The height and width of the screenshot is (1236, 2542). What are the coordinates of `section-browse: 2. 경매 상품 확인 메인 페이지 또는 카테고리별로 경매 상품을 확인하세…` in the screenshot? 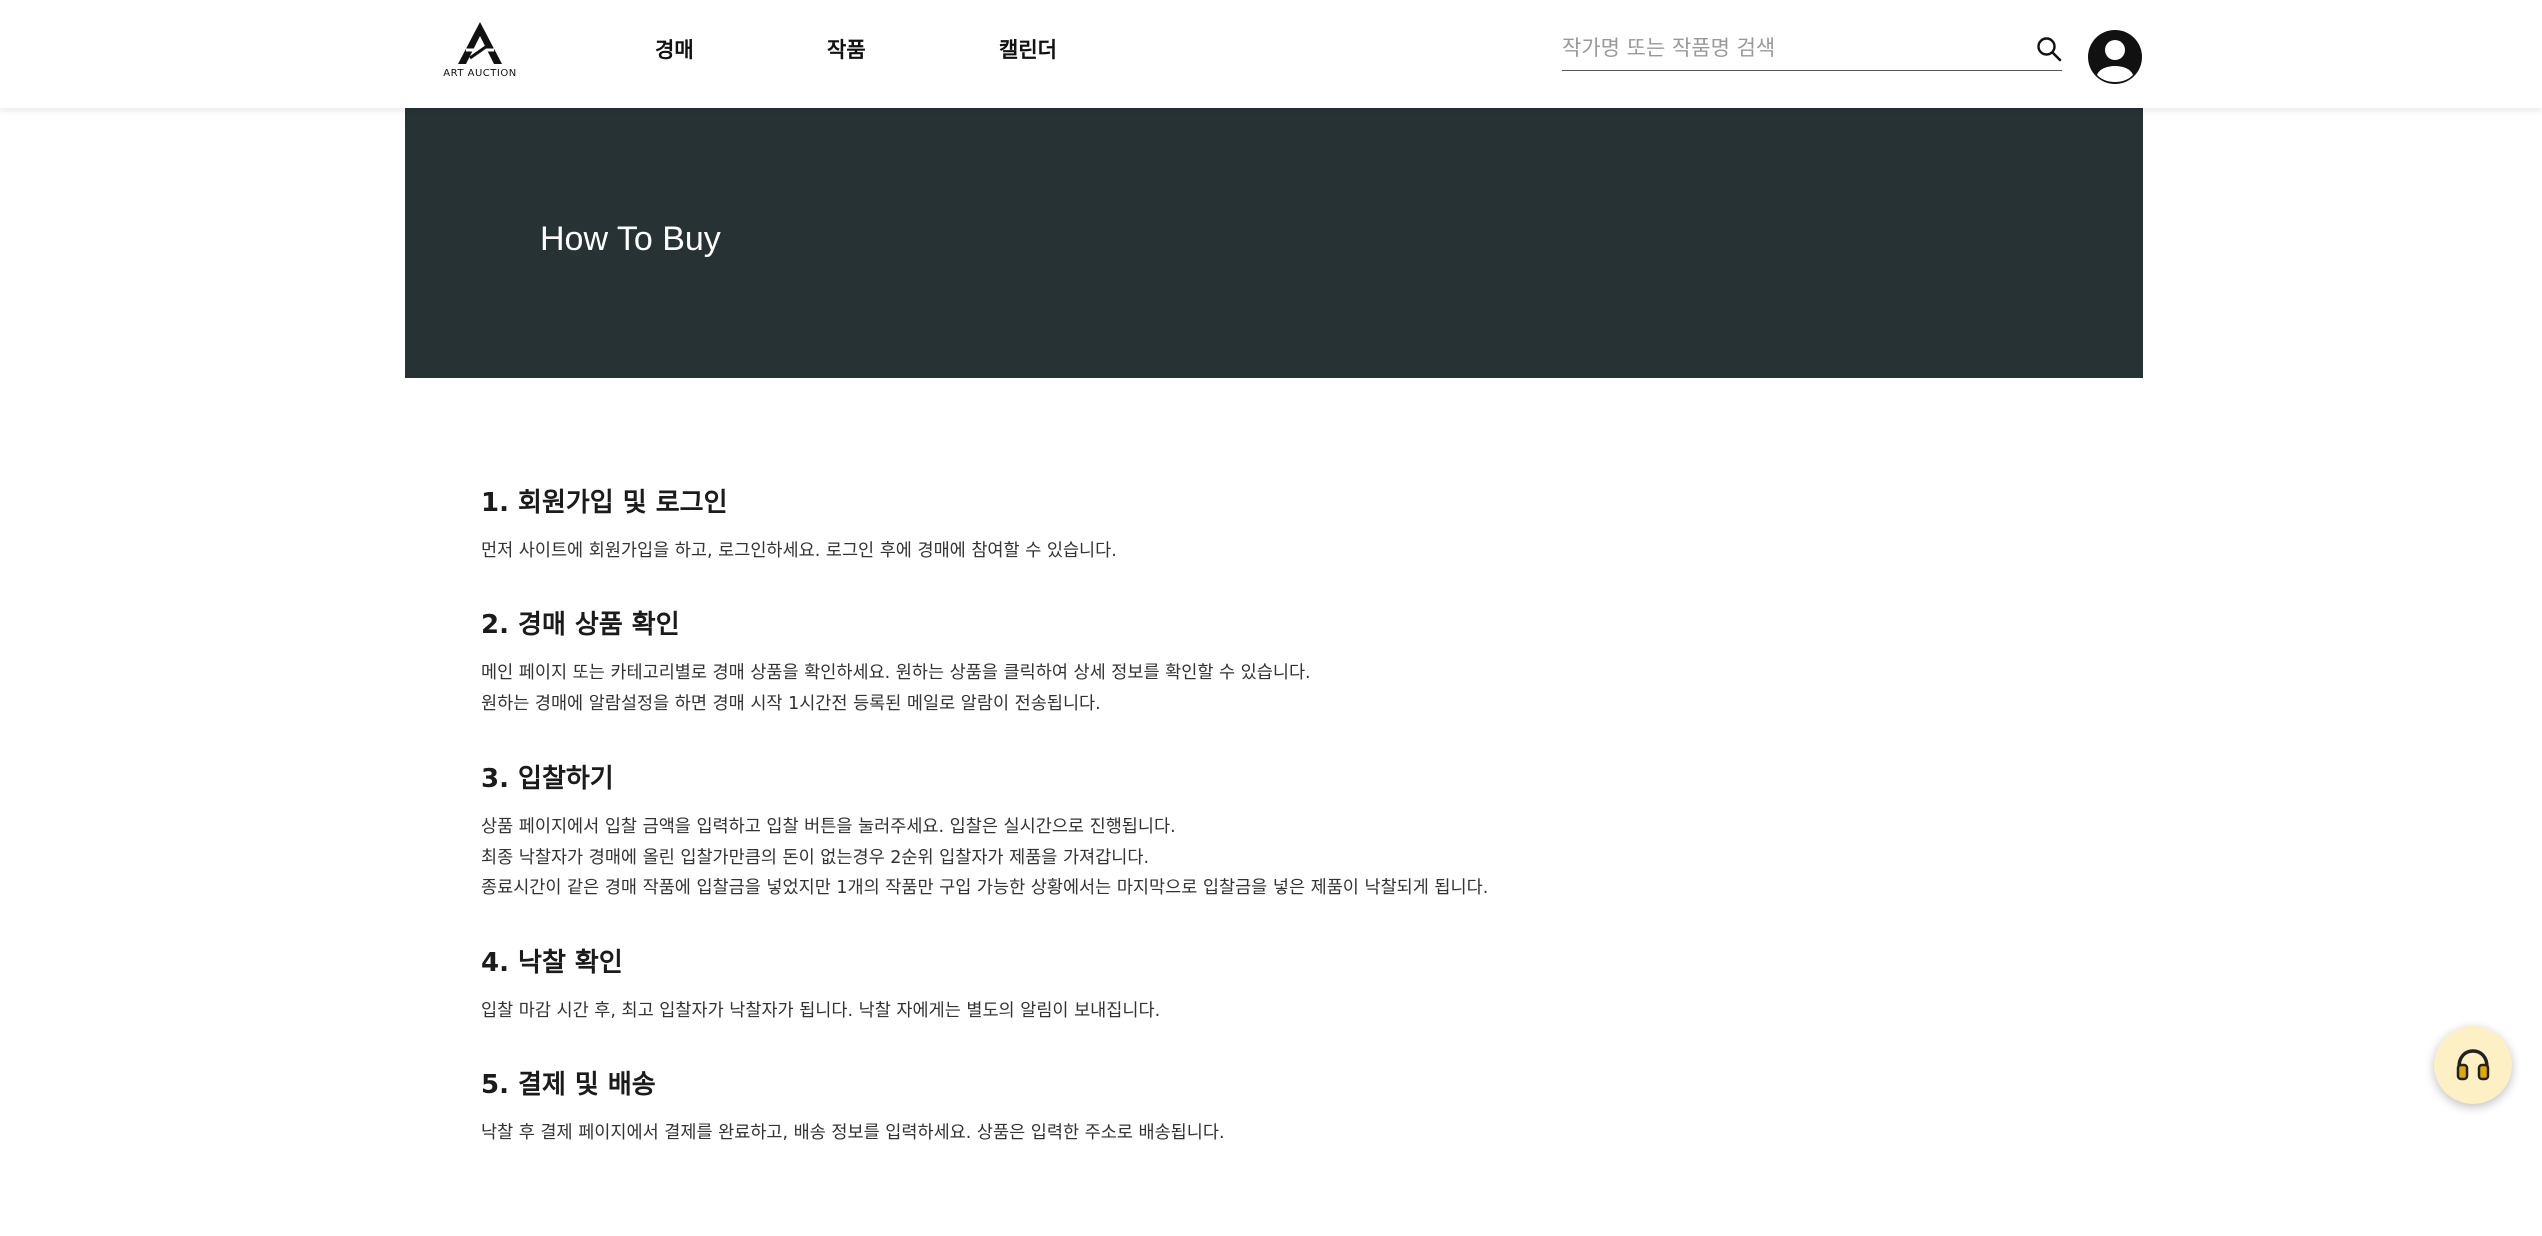 It's located at (896, 660).